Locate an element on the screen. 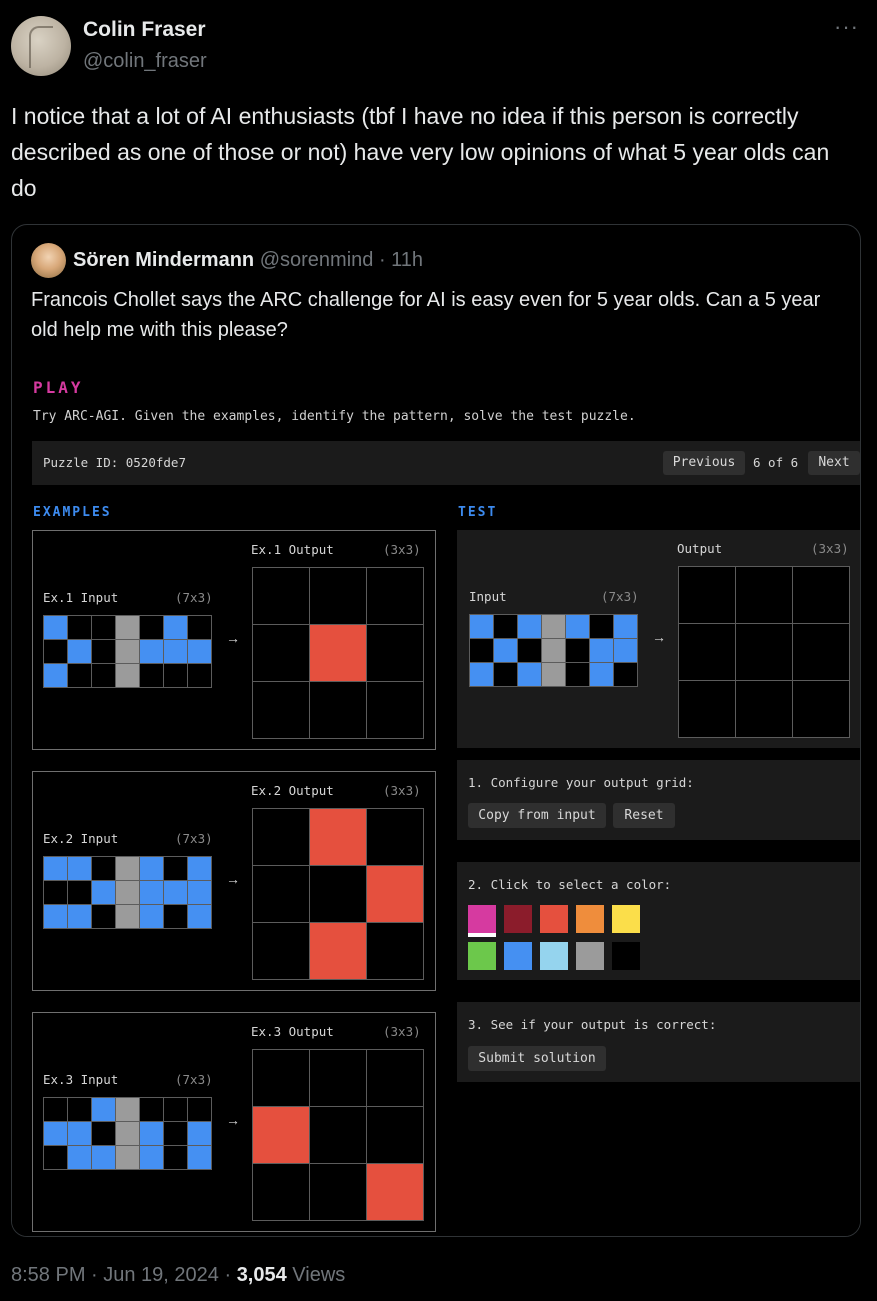 The image size is (877, 1301). tweet-timestamp: 8:58 PM · Jun 19, 2024 · is located at coordinates (124, 1275).